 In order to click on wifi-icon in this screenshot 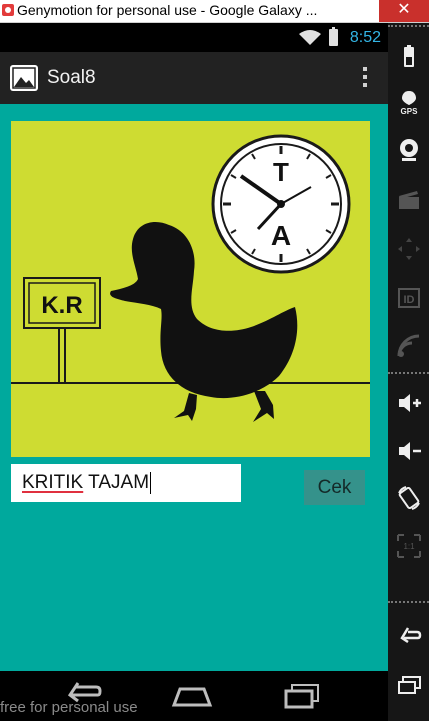, I will do `click(310, 37)`.